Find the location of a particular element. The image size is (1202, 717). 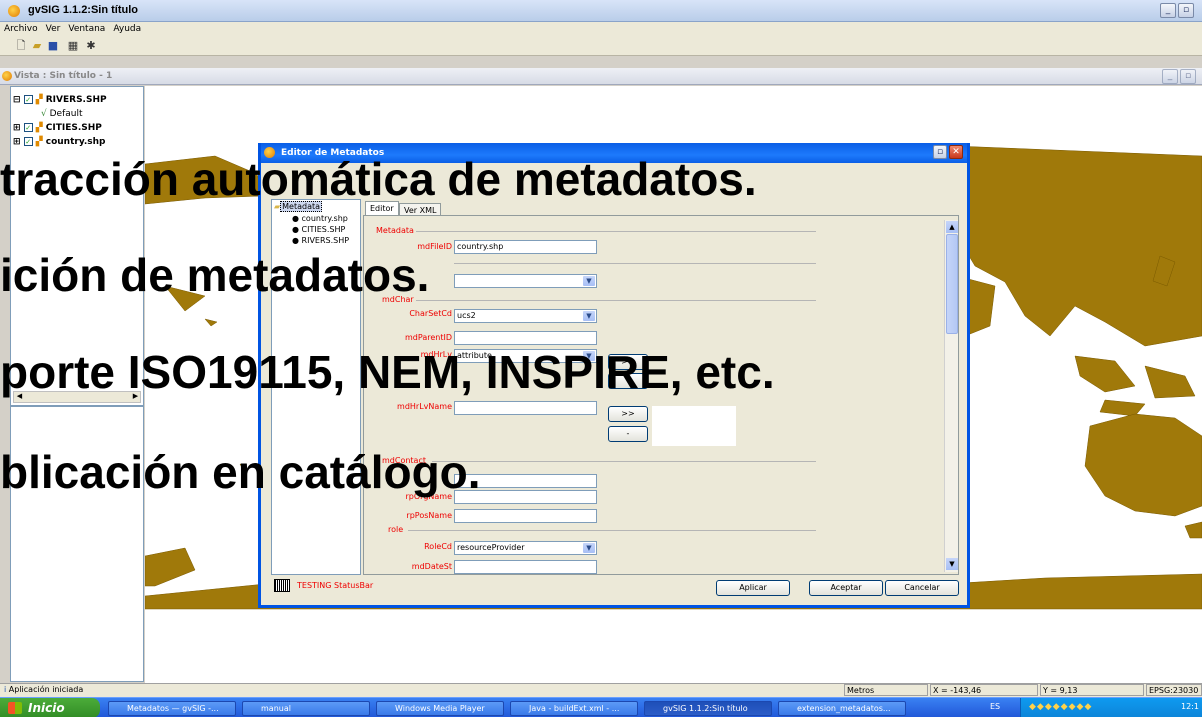

windows-logo-icon is located at coordinates (15, 708).